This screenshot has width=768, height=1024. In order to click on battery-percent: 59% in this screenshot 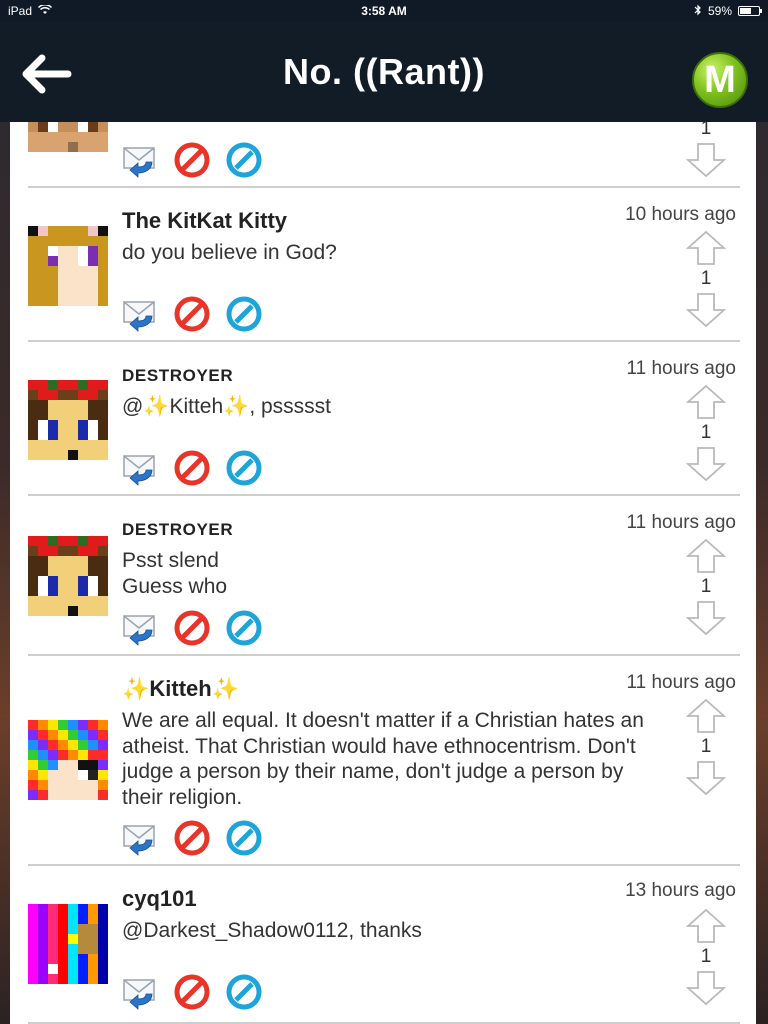, I will do `click(719, 11)`.